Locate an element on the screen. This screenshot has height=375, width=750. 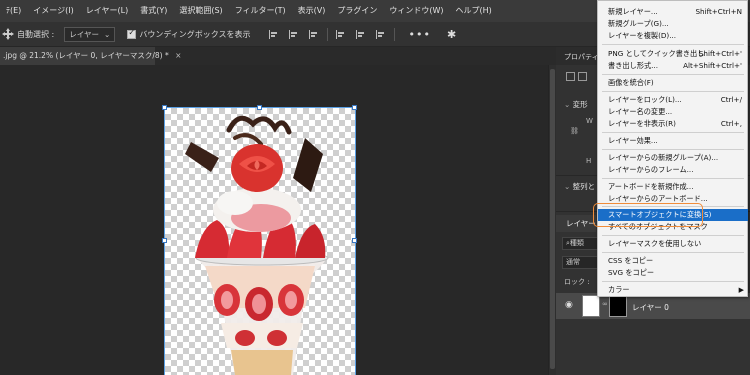
bbox-label: バウンディングボックスを表示 is located at coordinates (195, 34).